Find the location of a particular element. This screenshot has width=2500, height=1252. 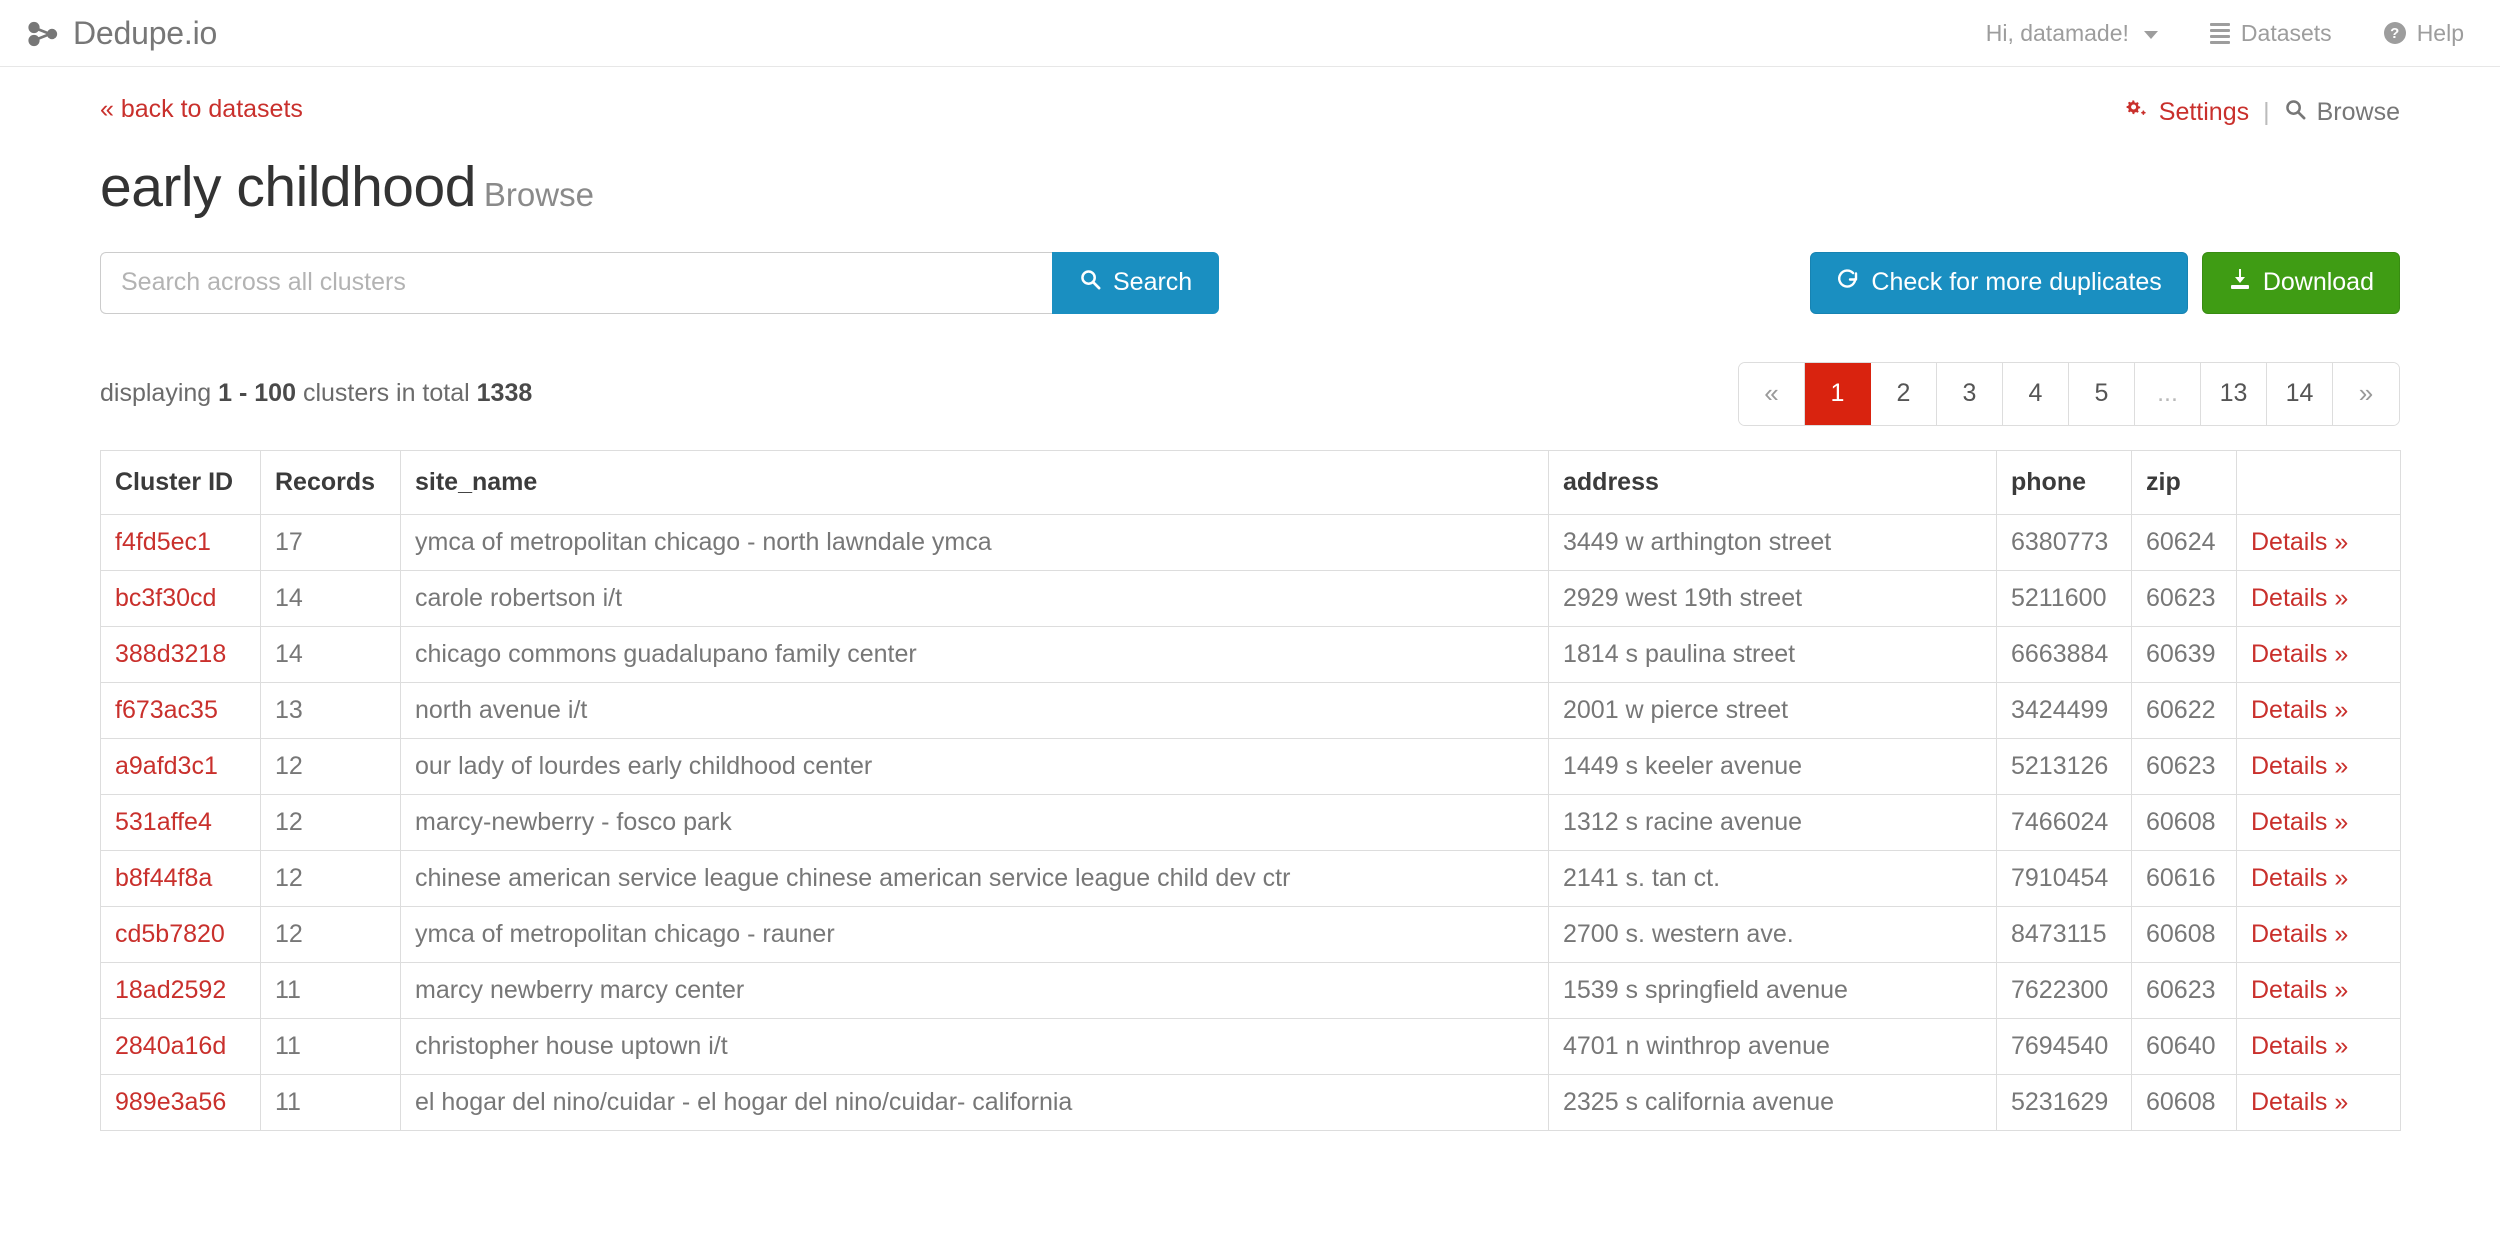

nav-help: ? Help is located at coordinates (2423, 33).